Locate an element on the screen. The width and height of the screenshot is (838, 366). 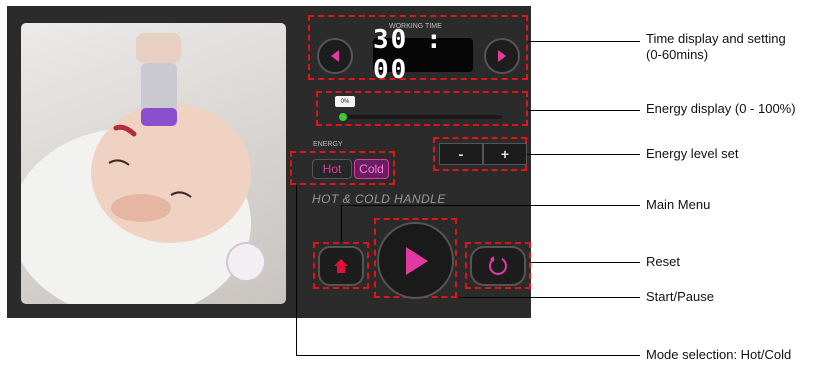
energy-display-leader-line is located at coordinates (584, 110).